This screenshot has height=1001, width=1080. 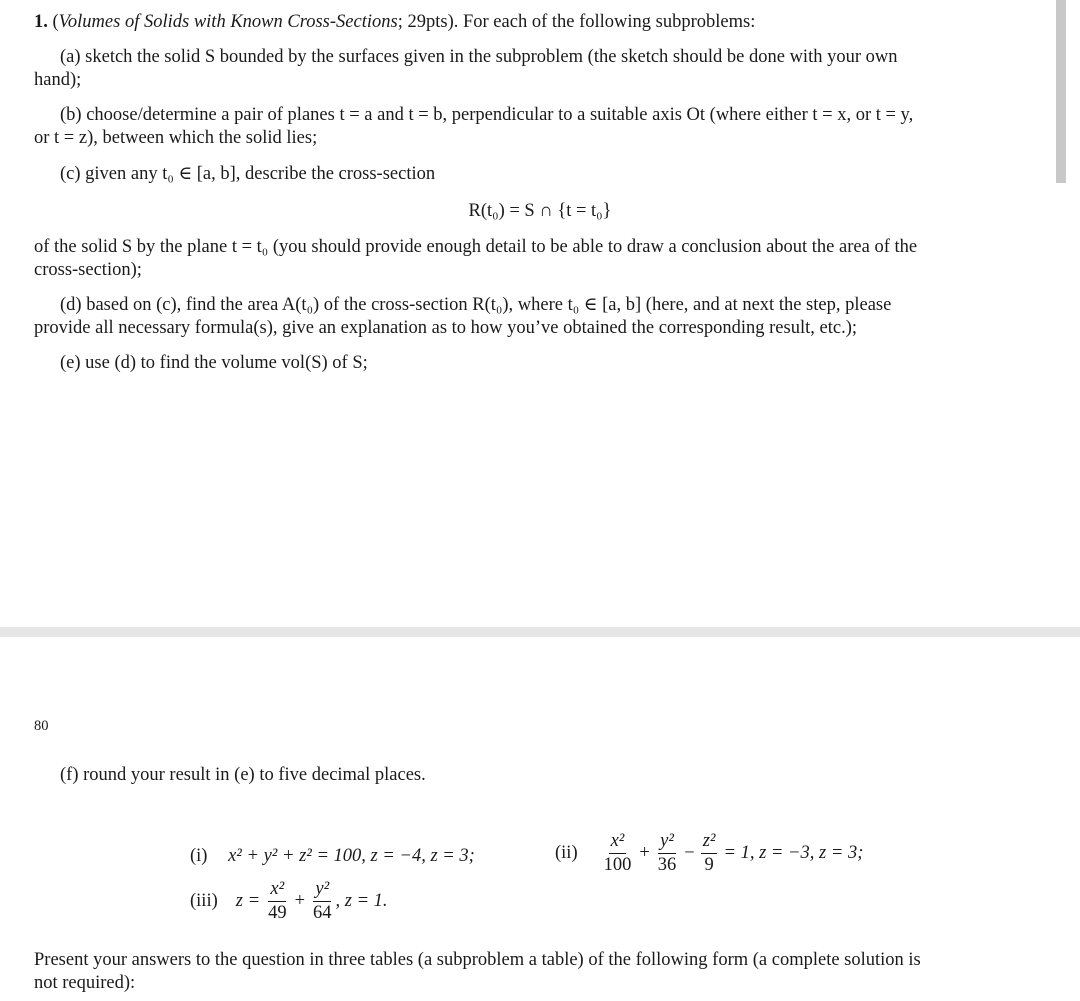 I want to click on fraction: y² 64, so click(x=322, y=901).